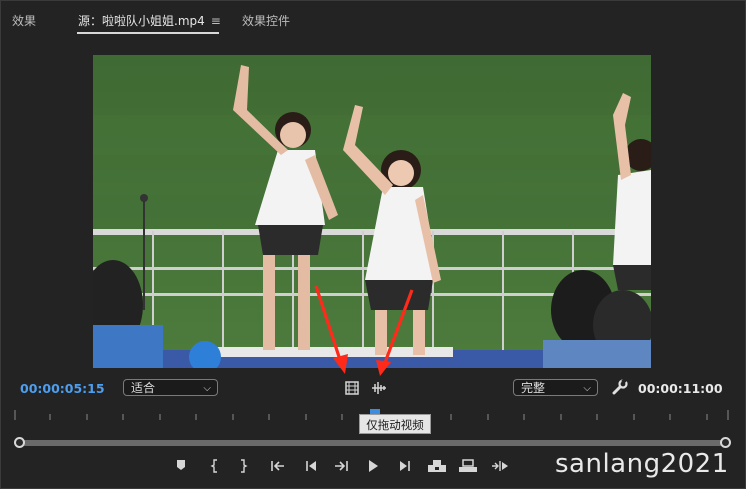  I want to click on current-timecode: 00:00:05:15, so click(62, 388).